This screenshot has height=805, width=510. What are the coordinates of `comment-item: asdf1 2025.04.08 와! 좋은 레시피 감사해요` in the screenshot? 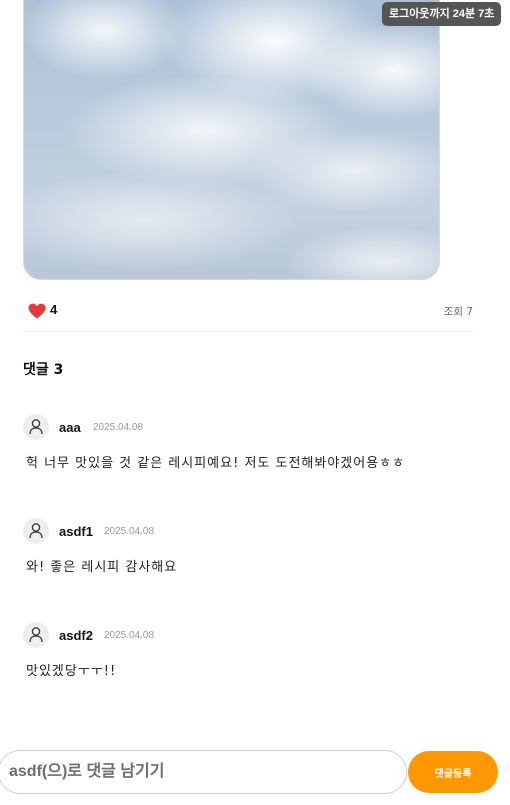 It's located at (248, 553).